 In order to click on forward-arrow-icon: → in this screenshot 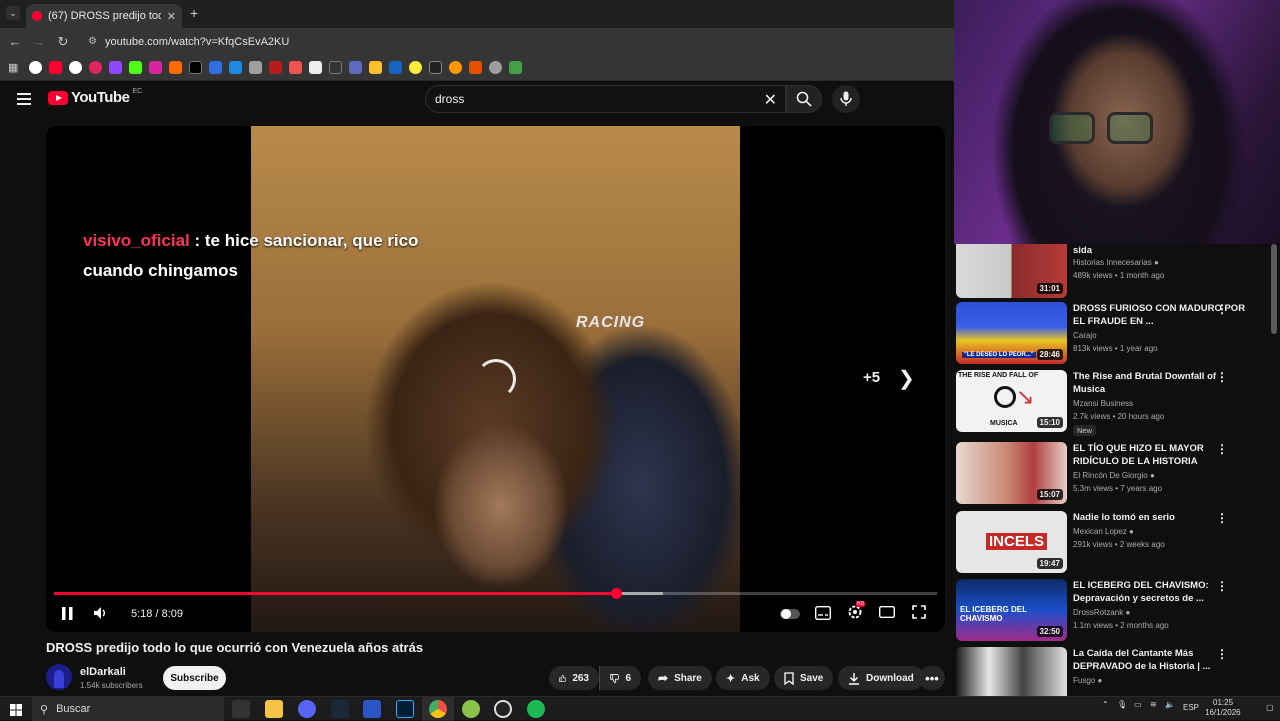, I will do `click(39, 41)`.